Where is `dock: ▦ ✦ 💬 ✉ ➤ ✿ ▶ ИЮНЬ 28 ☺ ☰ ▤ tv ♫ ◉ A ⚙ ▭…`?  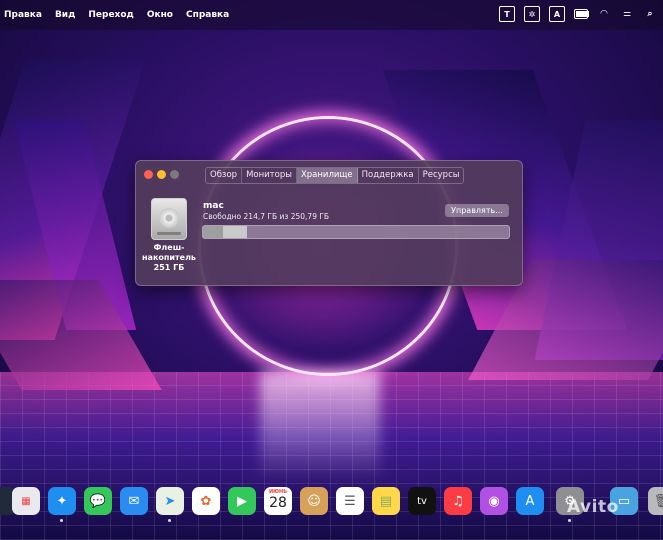
dock: ▦ ✦ 💬 ✉ ➤ ✿ ▶ ИЮНЬ 28 ☺ ☰ ▤ tv ♫ ◉ A ⚙ ▭… is located at coordinates (331, 505).